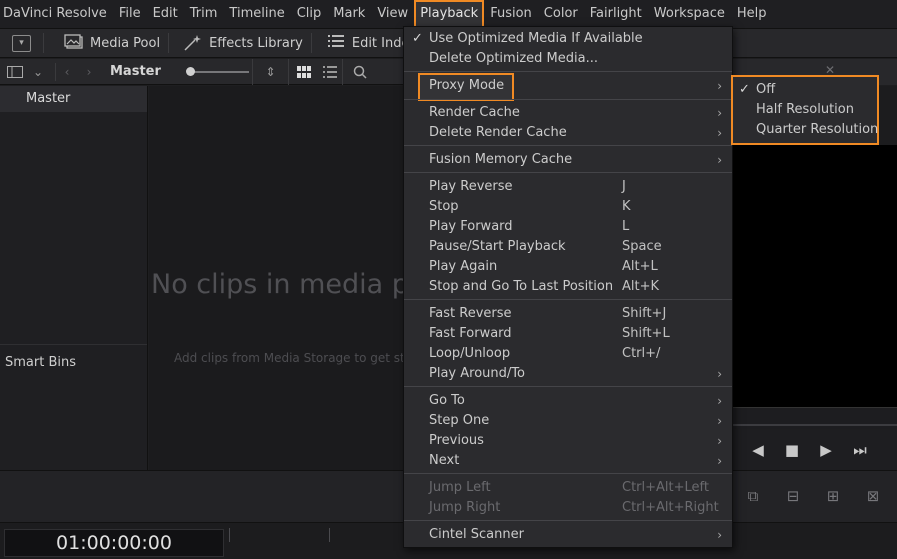  I want to click on menu-item-proxy-mode: Proxy Mode ›, so click(568, 86).